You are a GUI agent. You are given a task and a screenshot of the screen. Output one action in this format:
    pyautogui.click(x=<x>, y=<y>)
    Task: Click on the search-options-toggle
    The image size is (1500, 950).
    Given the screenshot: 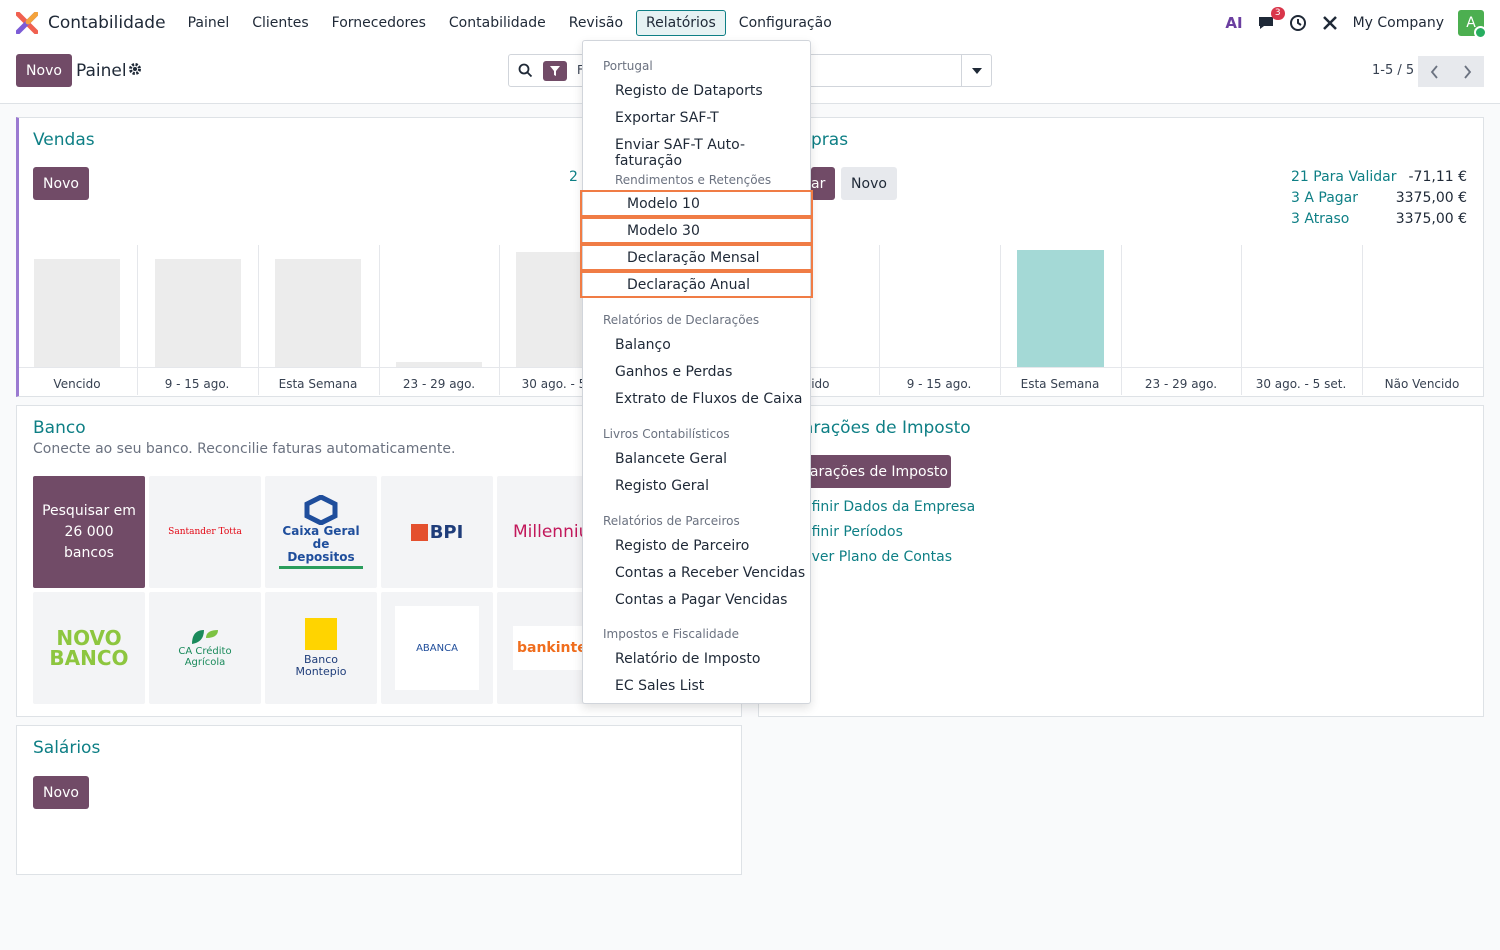 What is the action you would take?
    pyautogui.click(x=976, y=70)
    